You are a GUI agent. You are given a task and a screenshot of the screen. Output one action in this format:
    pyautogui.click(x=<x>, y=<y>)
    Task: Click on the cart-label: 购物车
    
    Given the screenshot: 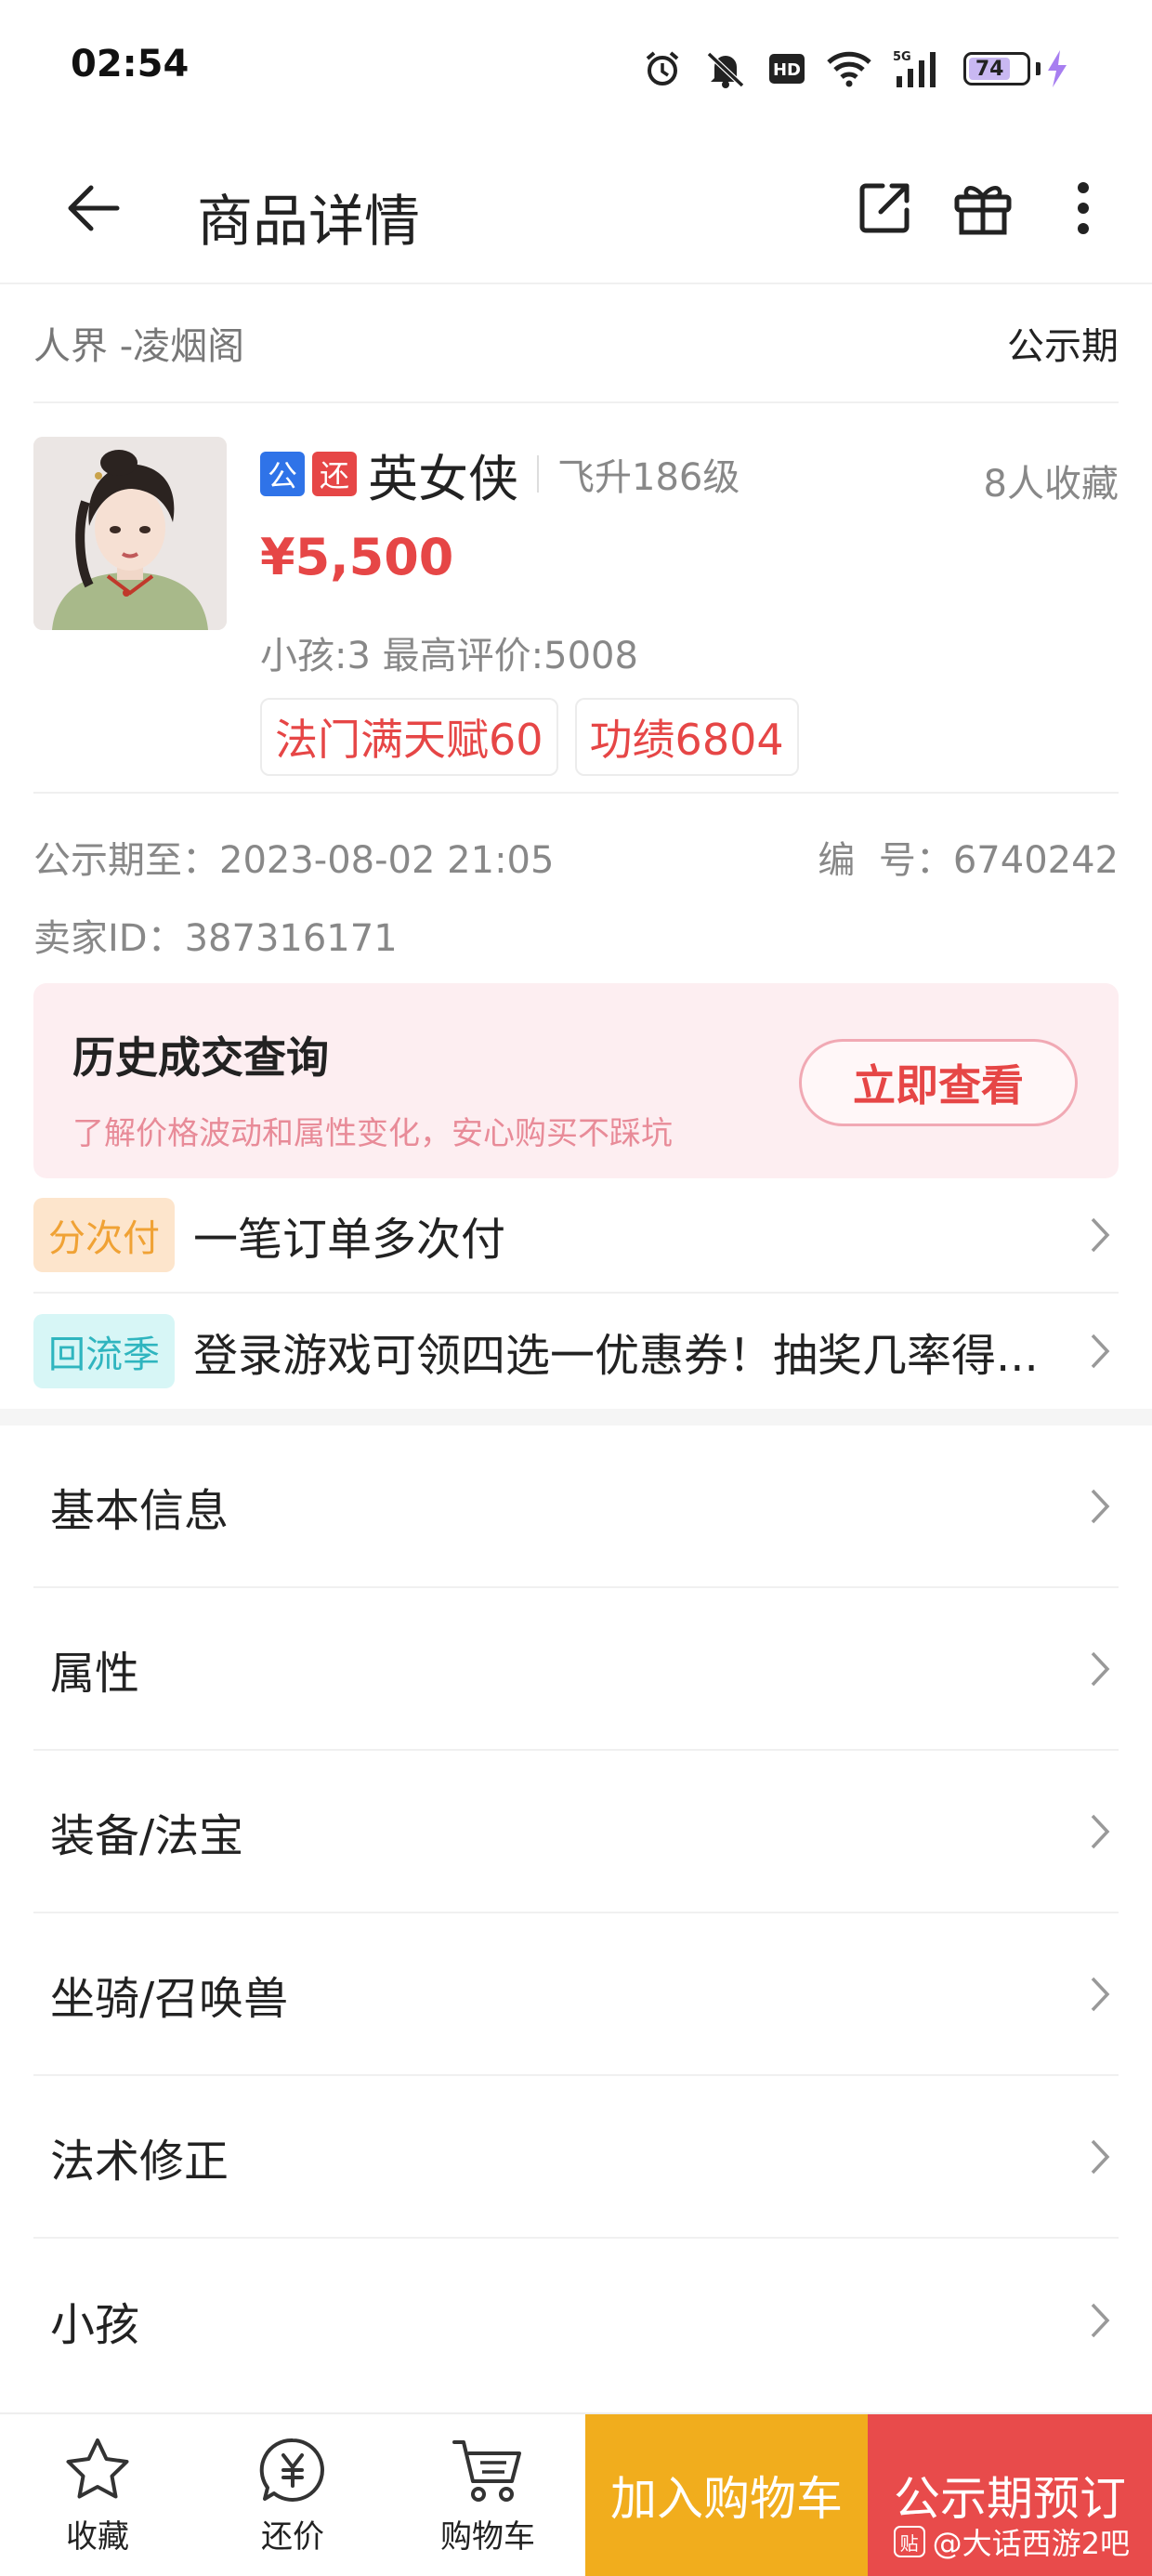 What is the action you would take?
    pyautogui.click(x=487, y=2536)
    